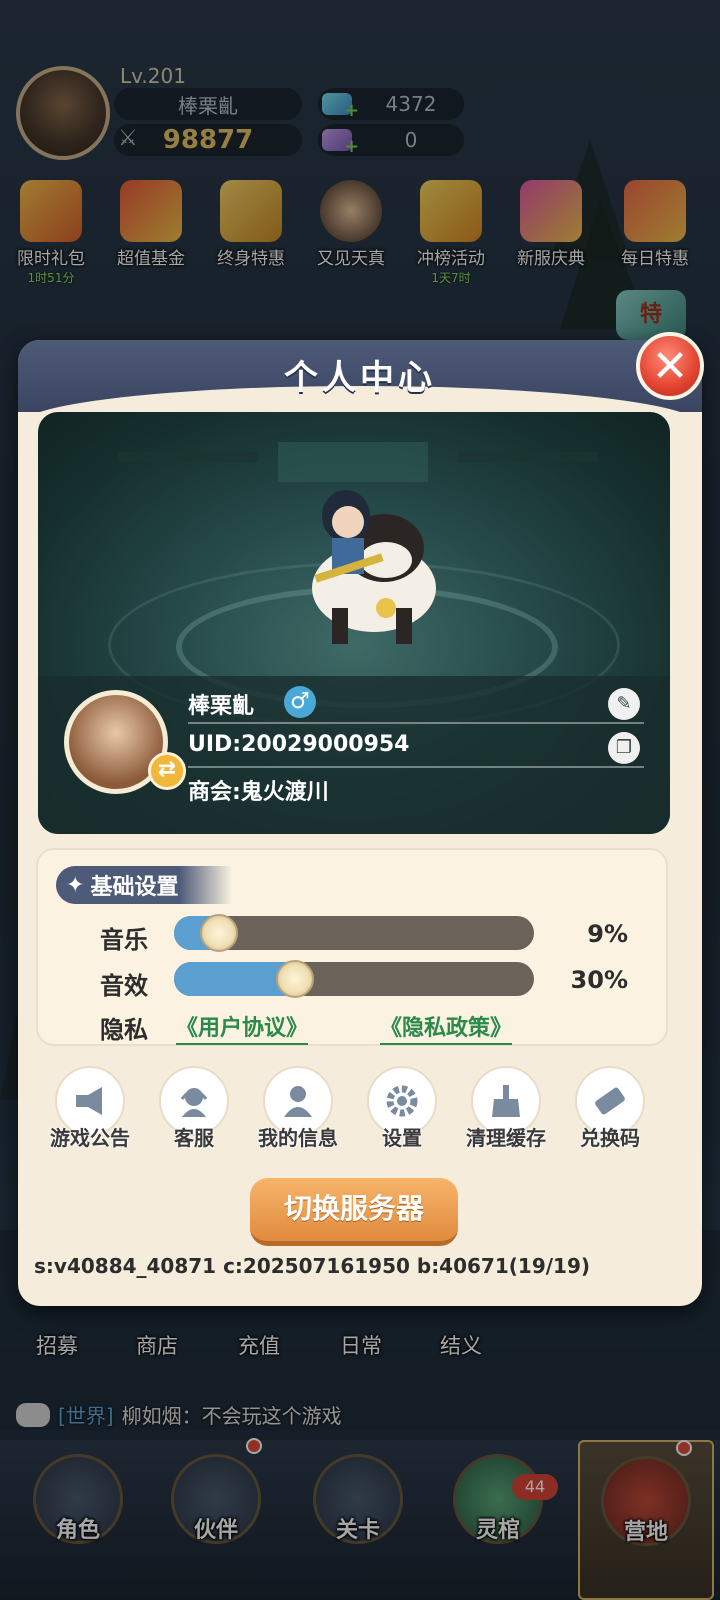 The height and width of the screenshot is (1600, 720). I want to click on profile-uid: UID:20029000954, so click(299, 744).